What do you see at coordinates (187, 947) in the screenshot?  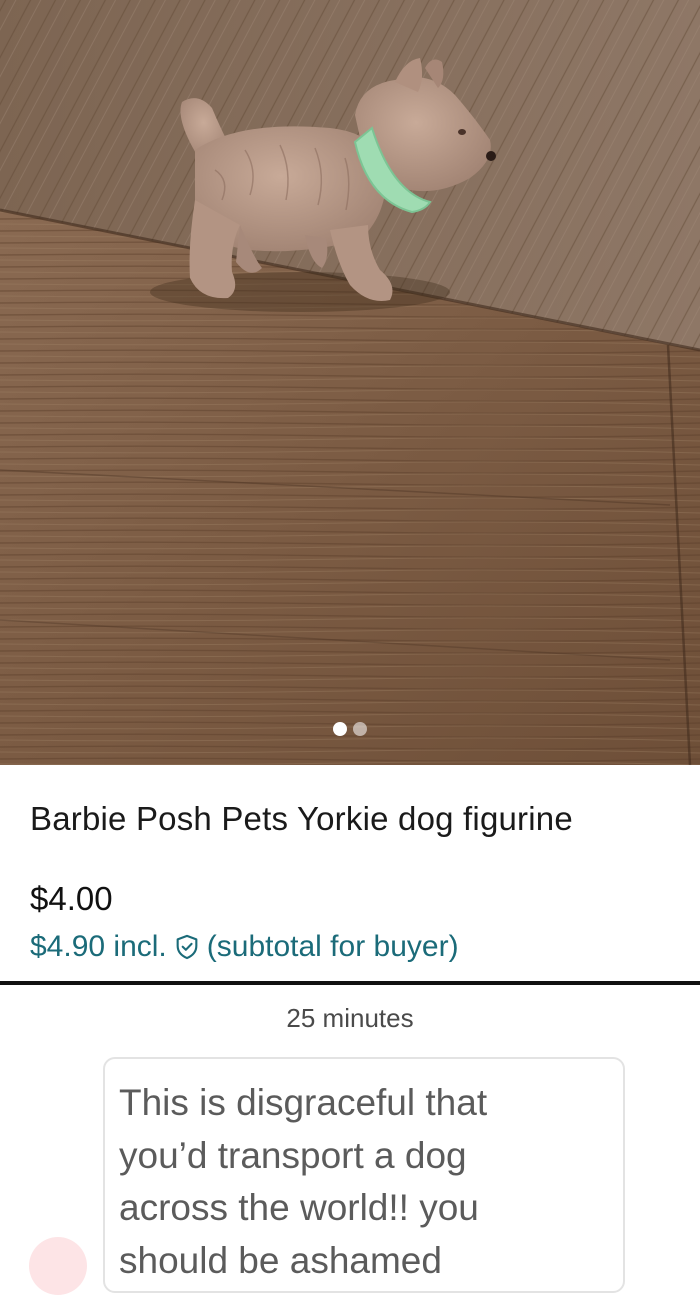 I see `shield-check-icon` at bounding box center [187, 947].